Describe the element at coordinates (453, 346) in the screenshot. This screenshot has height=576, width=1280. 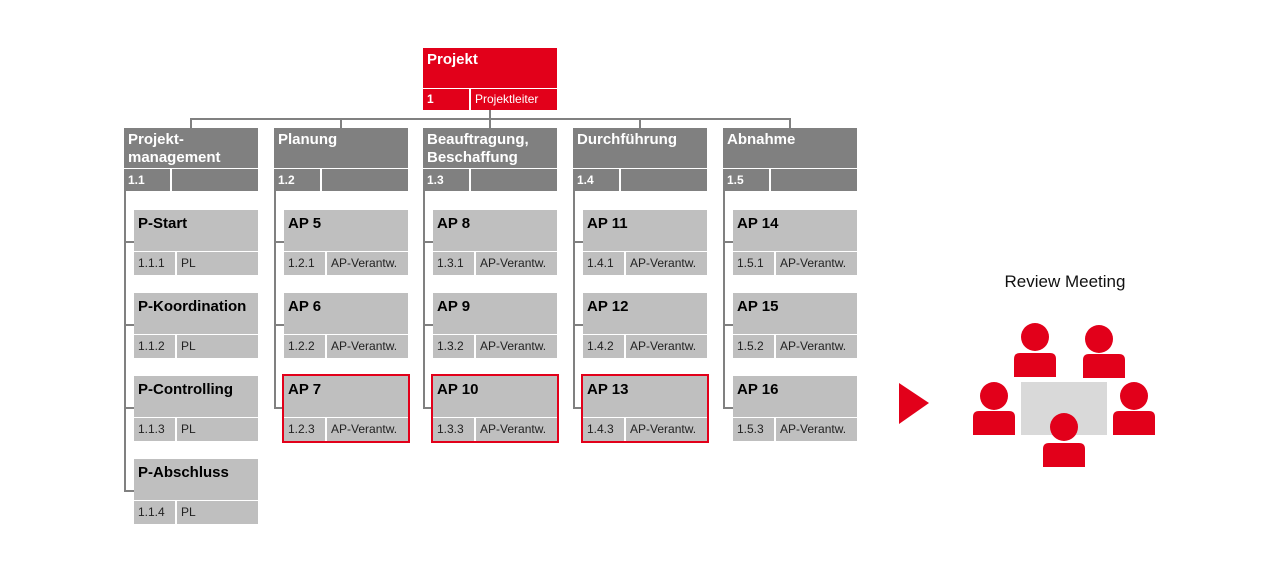
I see `work-package-number: 1.3.2` at that location.